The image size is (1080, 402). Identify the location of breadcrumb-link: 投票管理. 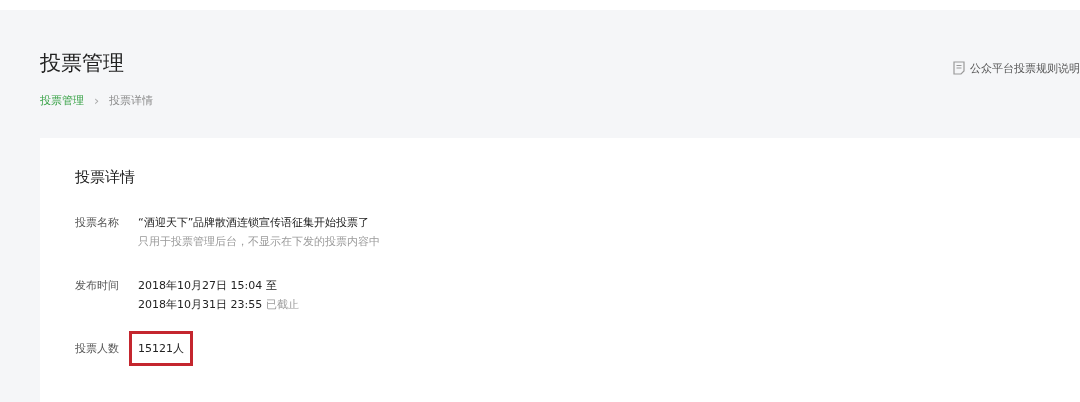
(62, 100).